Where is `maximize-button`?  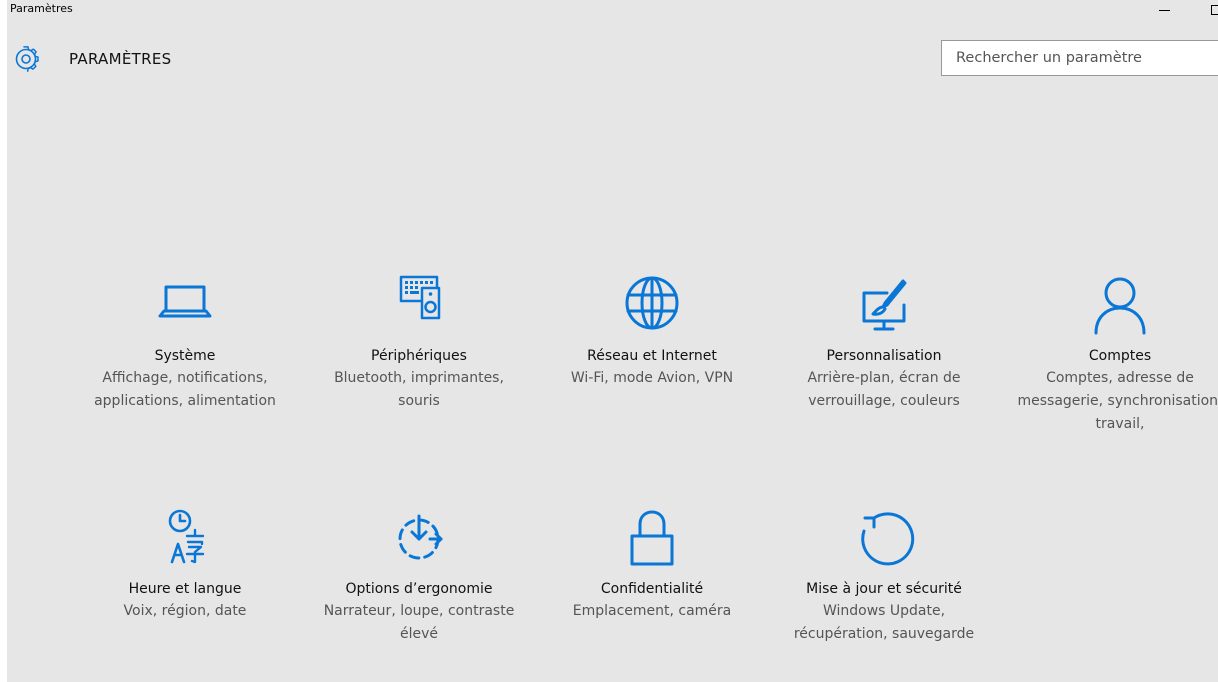 maximize-button is located at coordinates (1210, 10).